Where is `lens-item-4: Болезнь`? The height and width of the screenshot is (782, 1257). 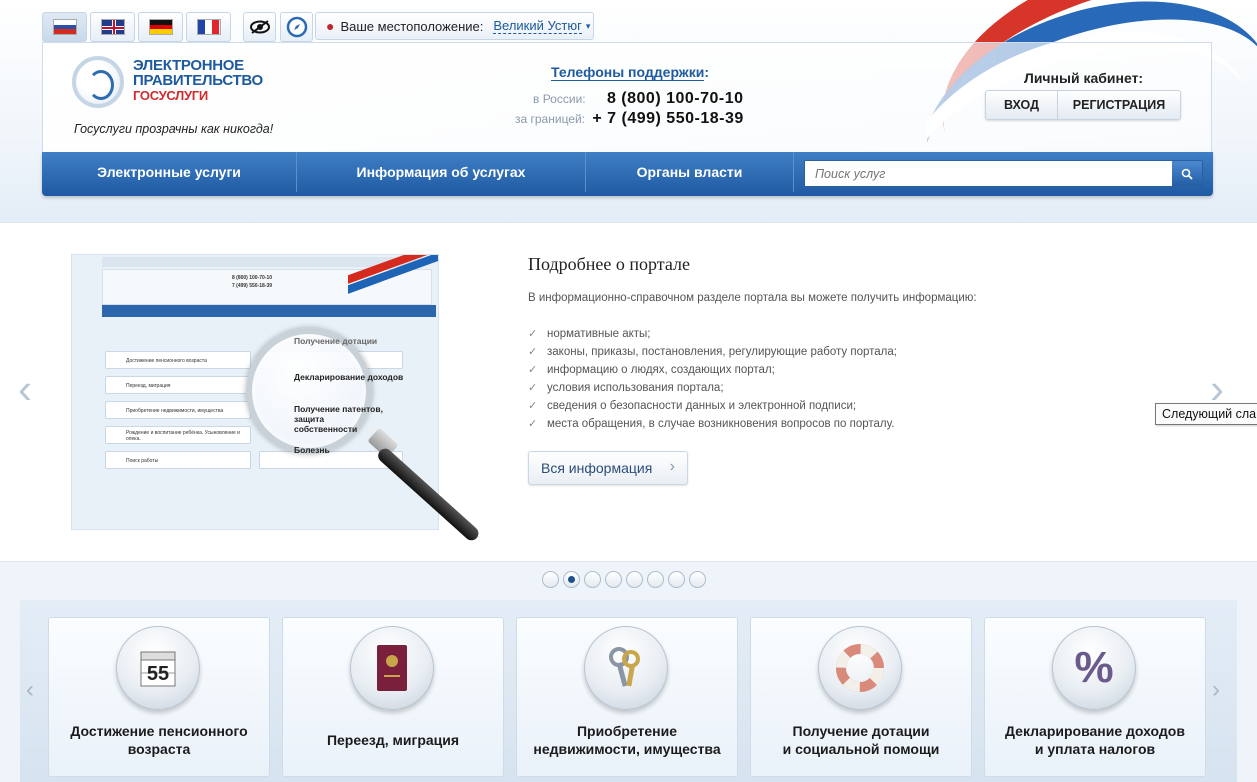
lens-item-4: Болезнь is located at coordinates (312, 450).